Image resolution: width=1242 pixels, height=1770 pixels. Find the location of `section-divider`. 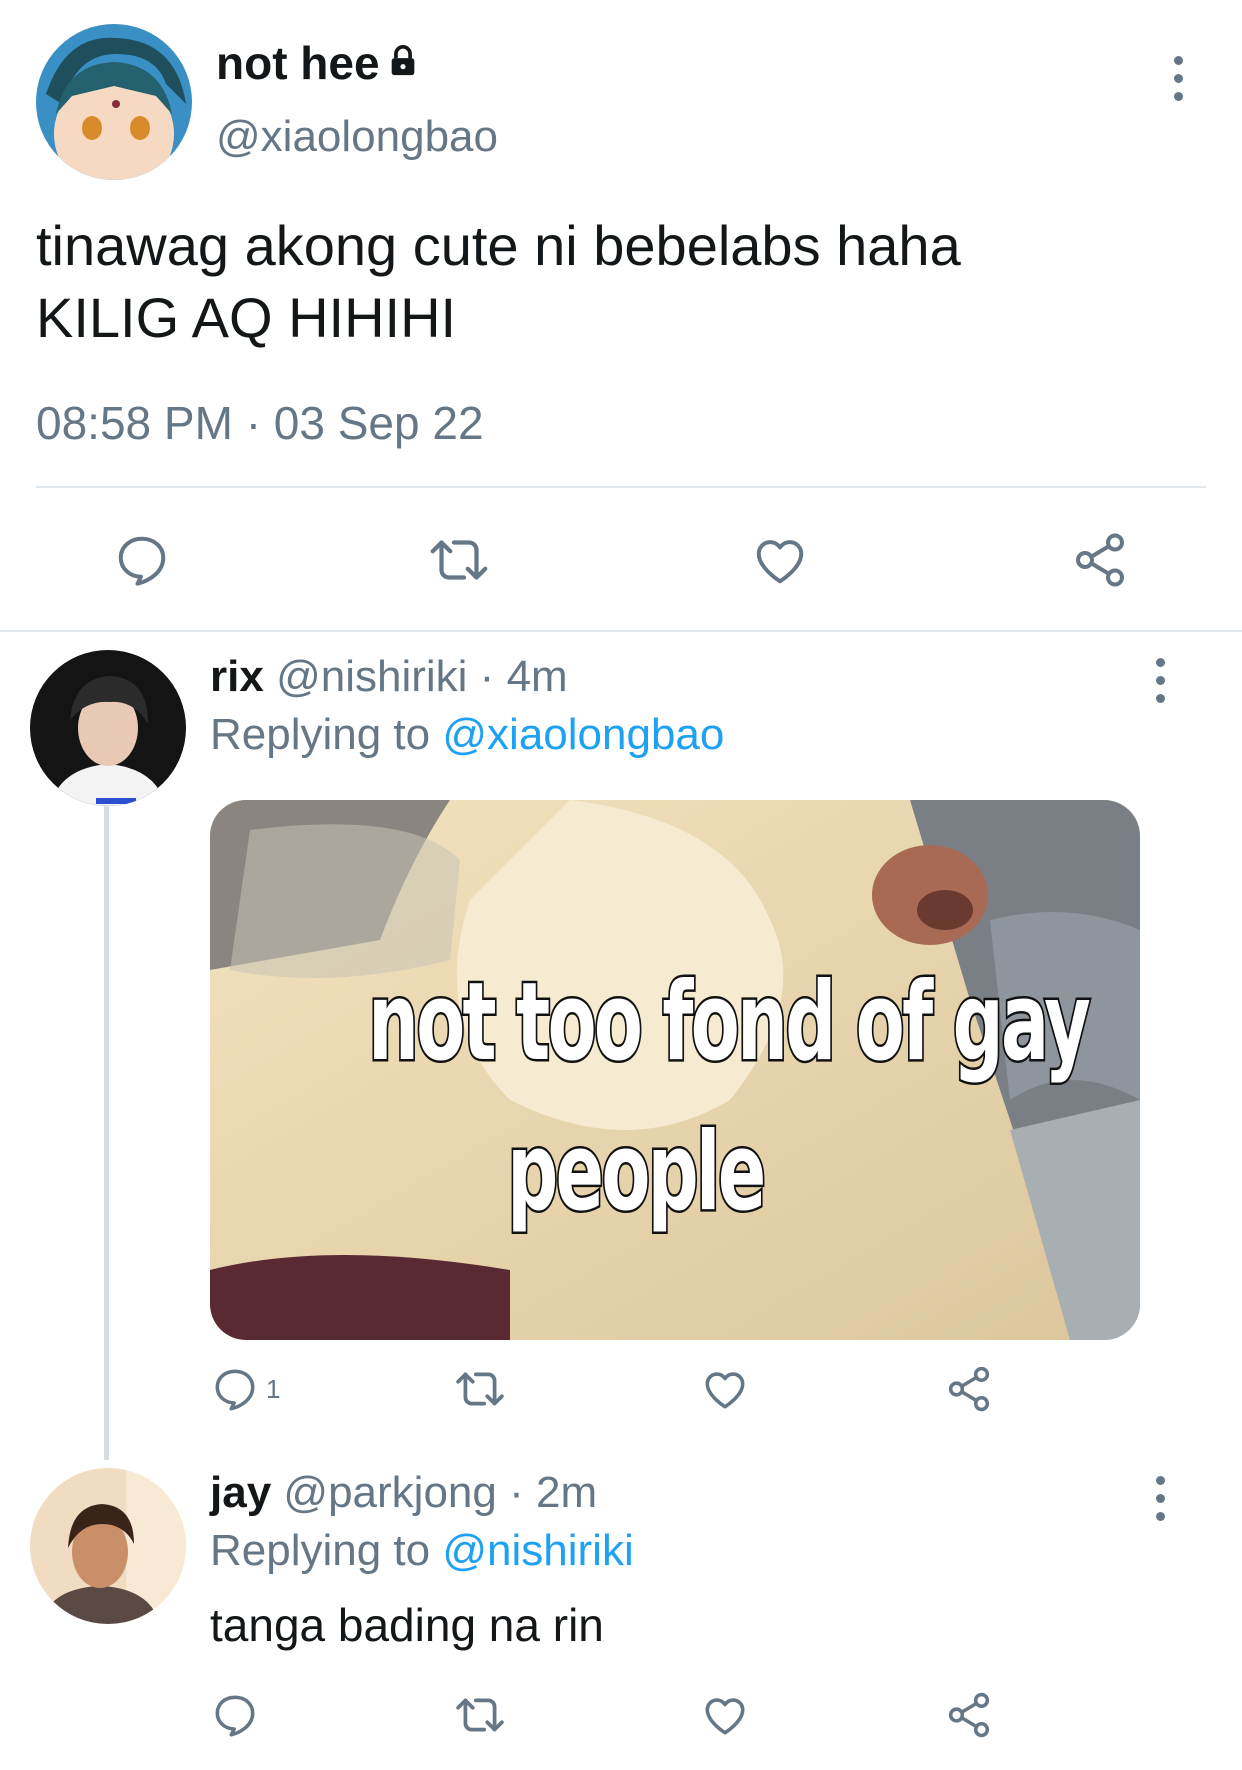

section-divider is located at coordinates (621, 631).